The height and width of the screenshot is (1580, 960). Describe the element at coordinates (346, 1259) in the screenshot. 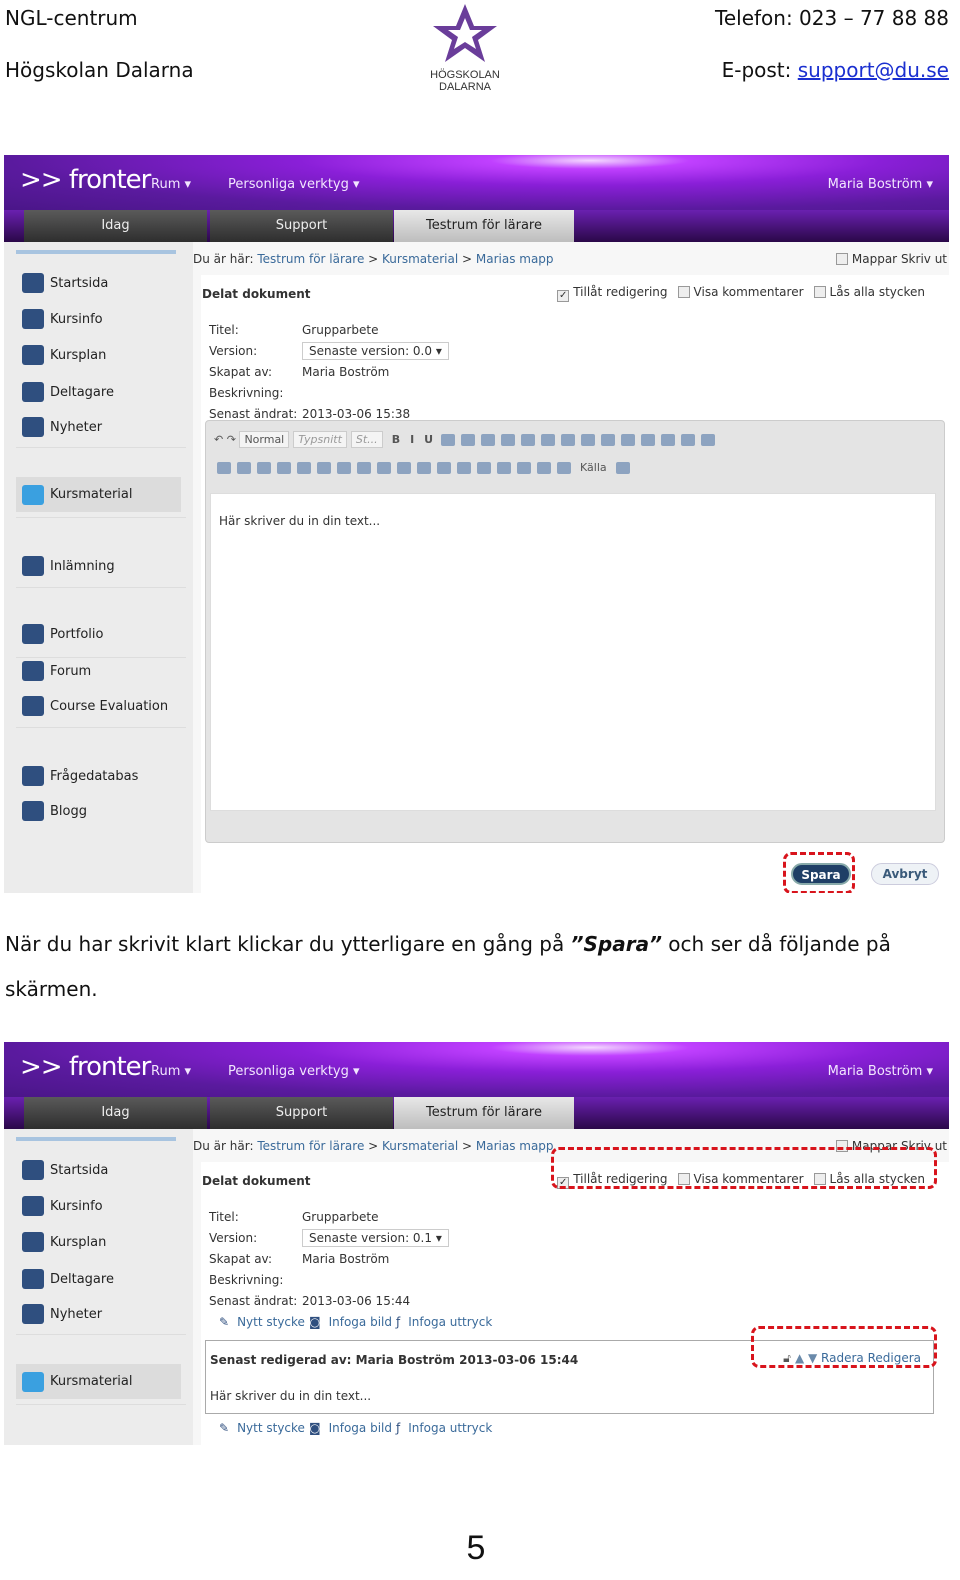

I see `meta-value: Maria Boström` at that location.